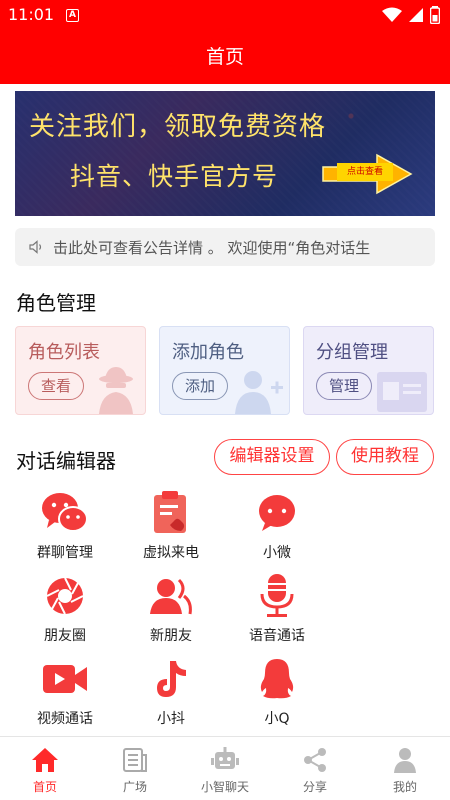  Describe the element at coordinates (435, 15) in the screenshot. I see `battery-icon` at that location.